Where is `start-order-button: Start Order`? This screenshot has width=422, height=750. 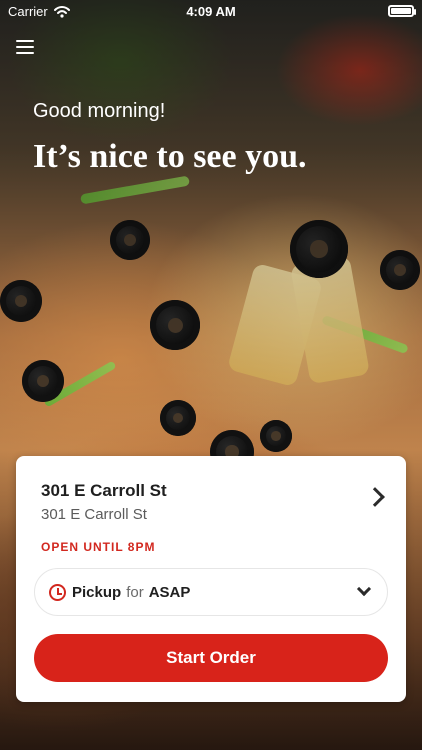
start-order-button: Start Order is located at coordinates (211, 658).